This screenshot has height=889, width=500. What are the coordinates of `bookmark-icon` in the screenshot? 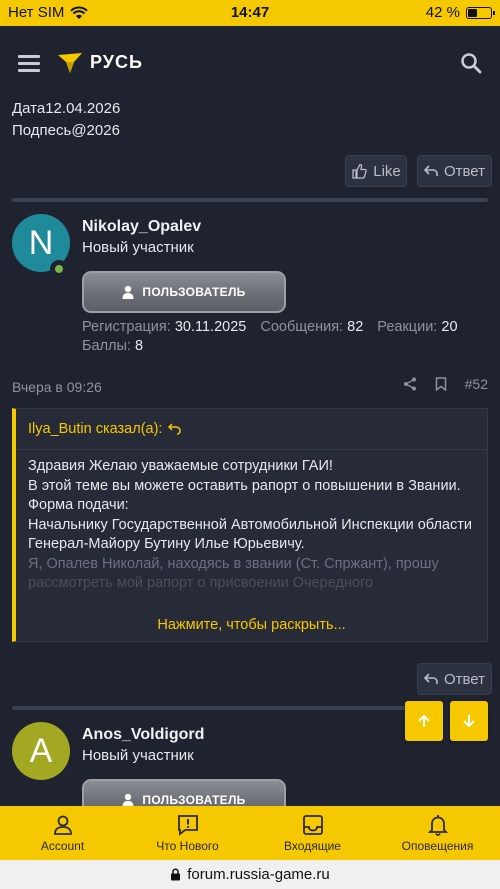 It's located at (441, 384).